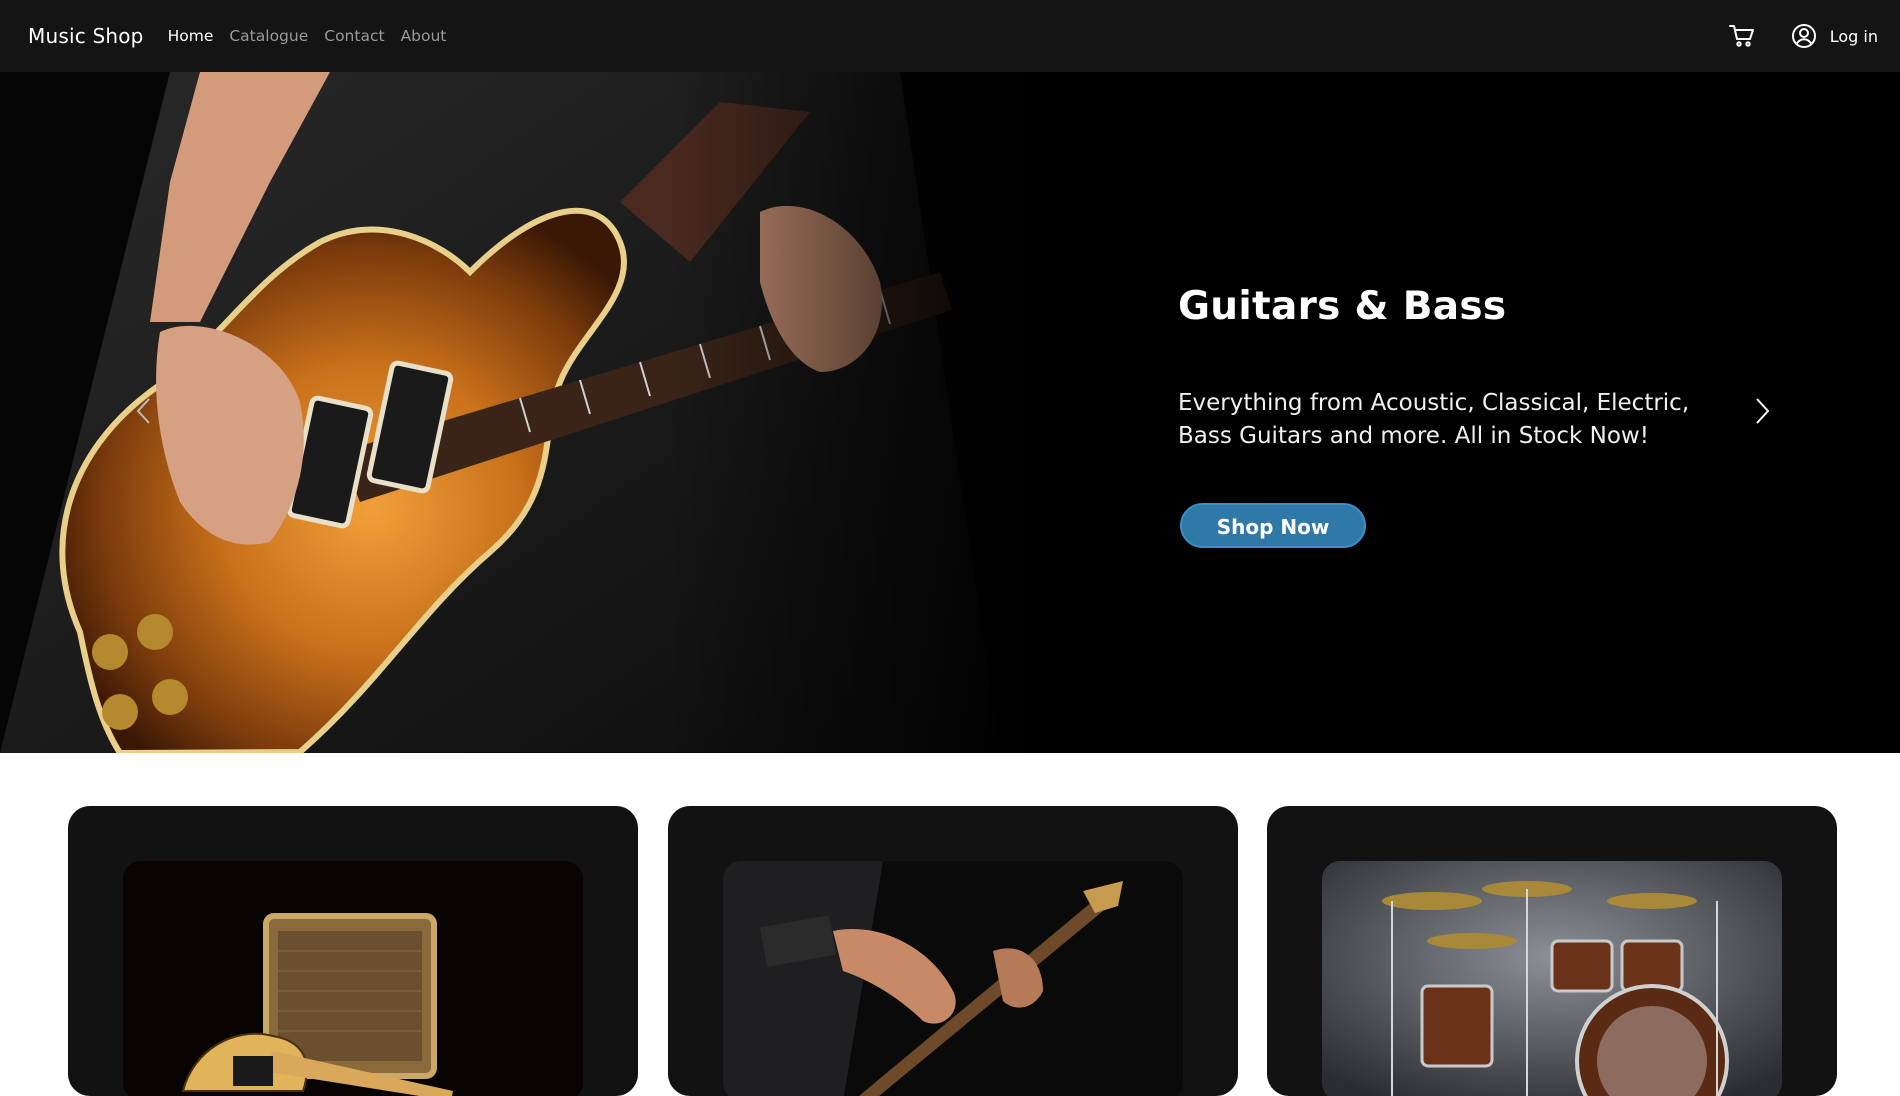  What do you see at coordinates (268, 36) in the screenshot?
I see `nav-link-catalogue: Catalogue` at bounding box center [268, 36].